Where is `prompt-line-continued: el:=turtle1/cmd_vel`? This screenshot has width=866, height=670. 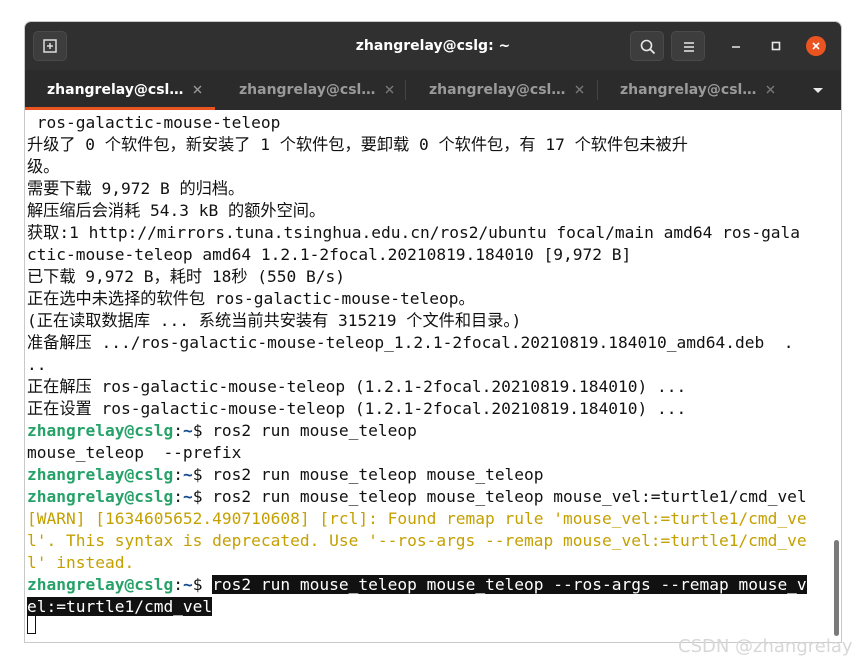
prompt-line-continued: el:=turtle1/cmd_vel is located at coordinates (120, 607).